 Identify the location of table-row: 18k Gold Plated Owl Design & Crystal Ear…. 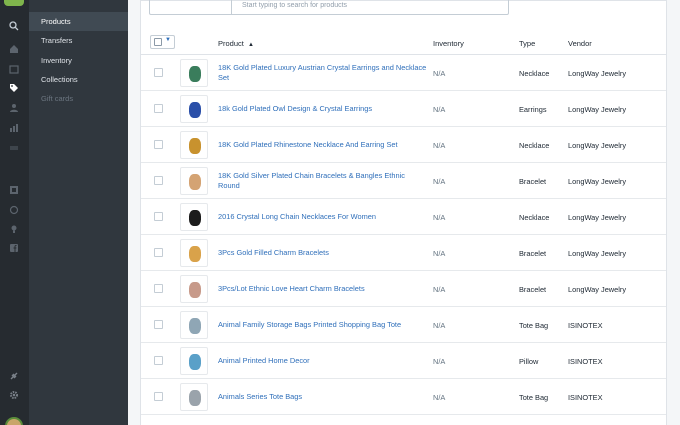
(403, 109).